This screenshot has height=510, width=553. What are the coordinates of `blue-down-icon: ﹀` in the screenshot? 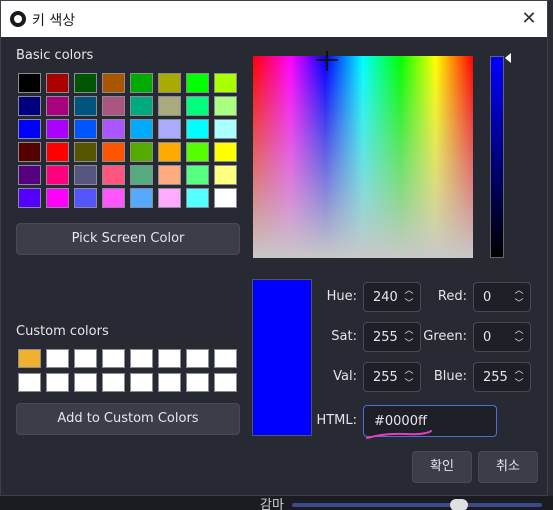 It's located at (519, 384).